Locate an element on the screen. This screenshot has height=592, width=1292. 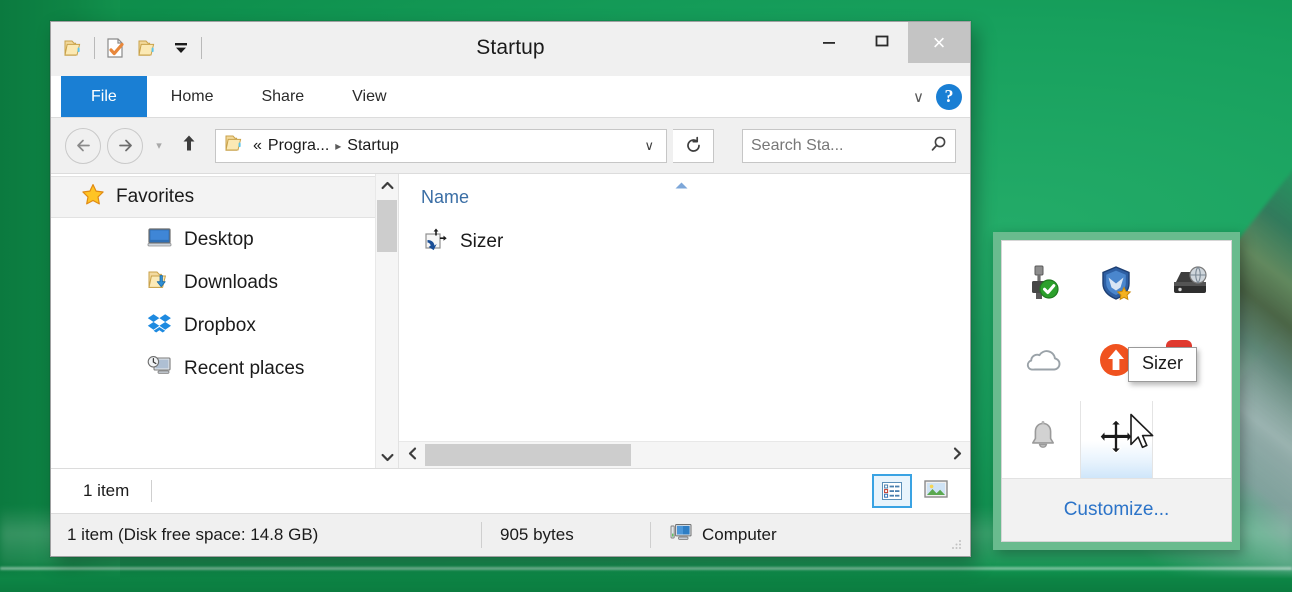
file-list-empty-space is located at coordinates (684, 352).